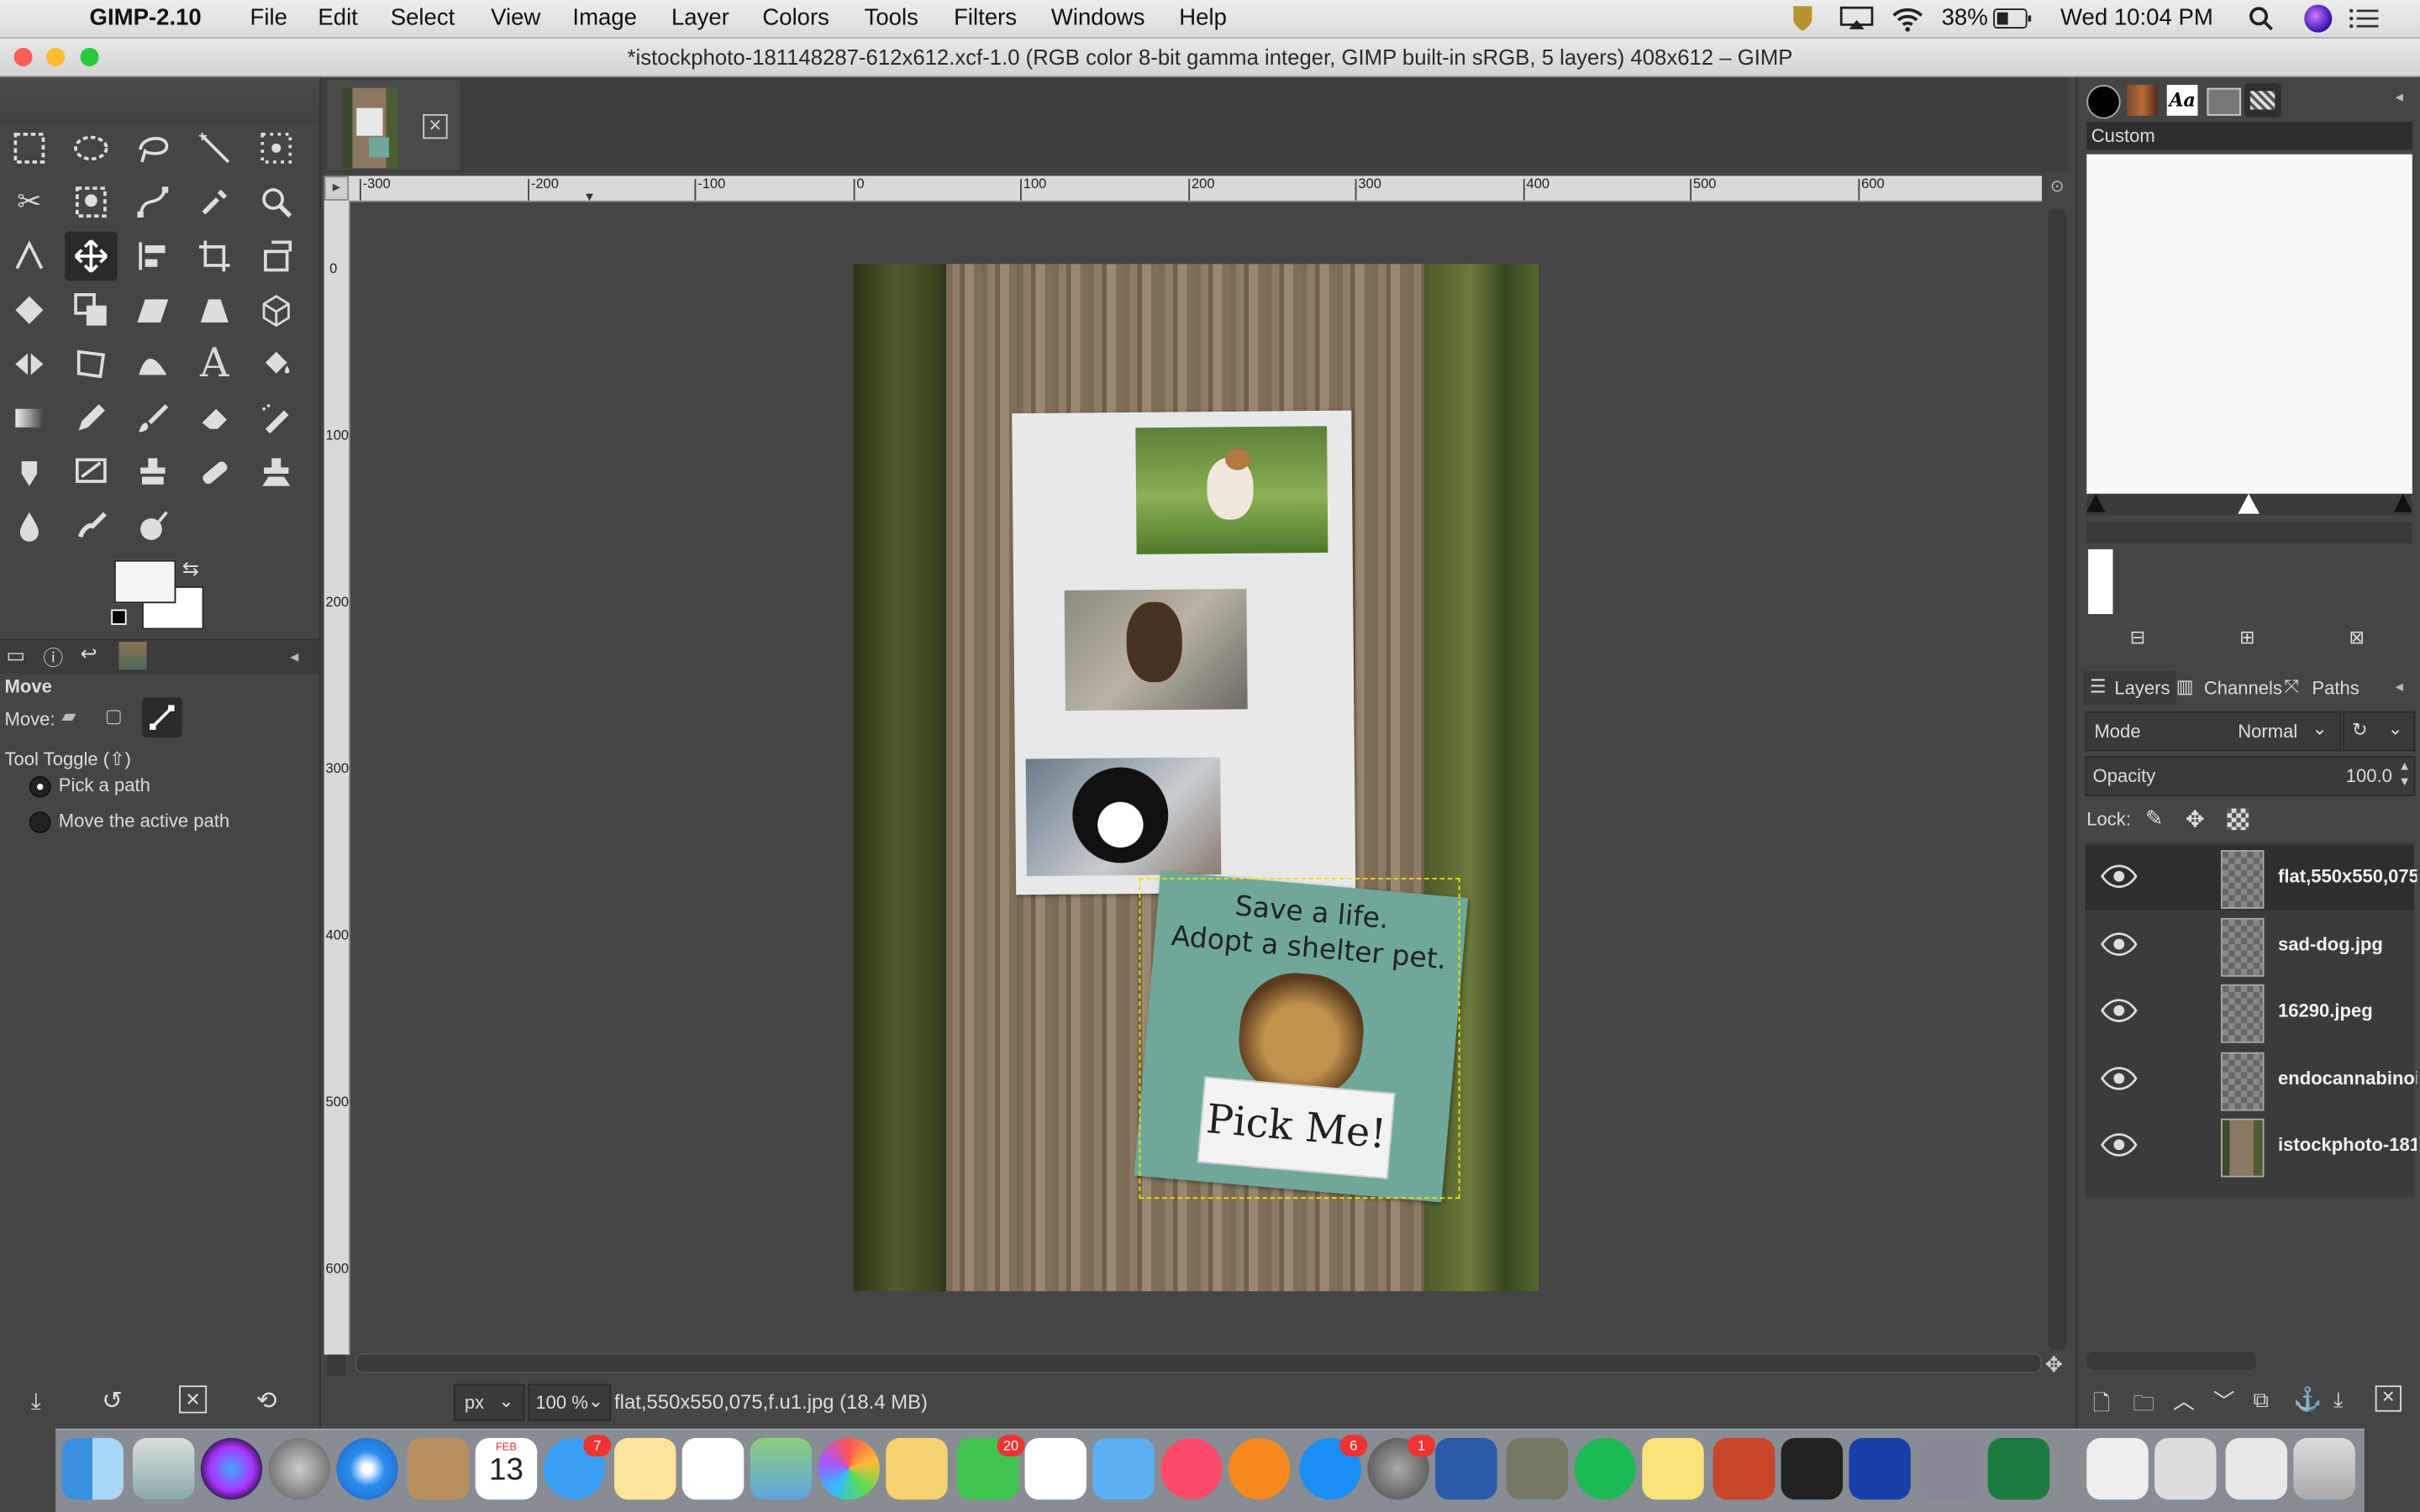  Describe the element at coordinates (2251, 1079) in the screenshot. I see `layer-row: endocannabinoic` at that location.